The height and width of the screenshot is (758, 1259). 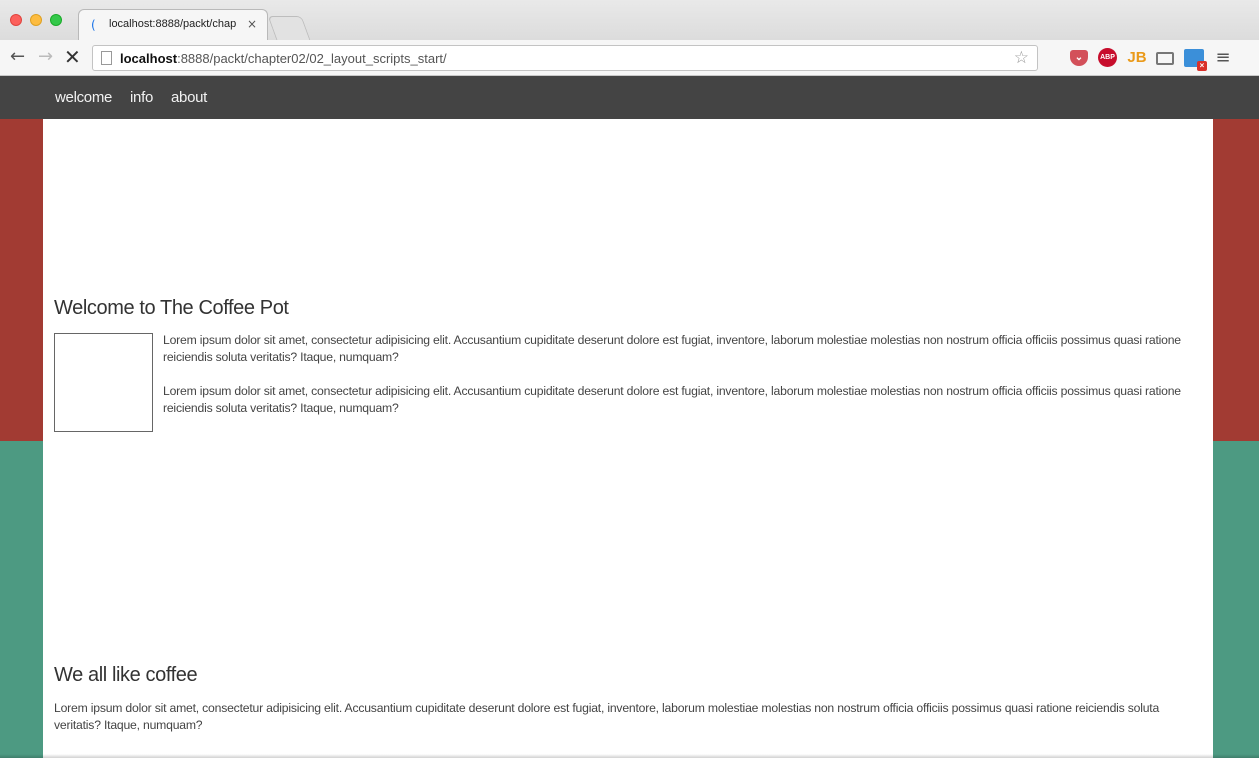 What do you see at coordinates (93, 25) in the screenshot?
I see `loading-spinner-icon: (` at bounding box center [93, 25].